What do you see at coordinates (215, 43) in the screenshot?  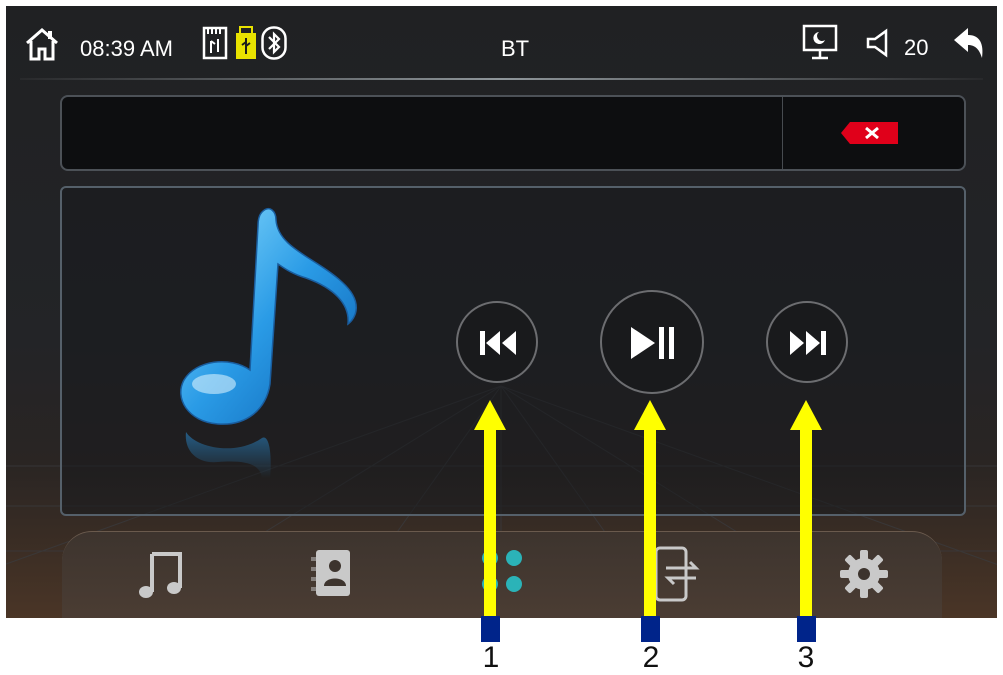 I see `sd-card-icon` at bounding box center [215, 43].